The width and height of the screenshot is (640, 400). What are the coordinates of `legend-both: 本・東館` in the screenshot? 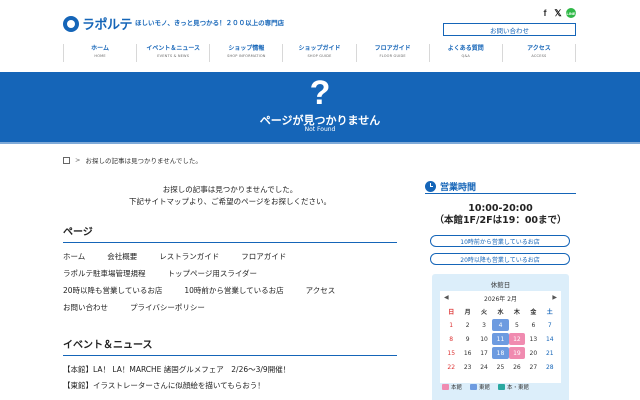 It's located at (513, 387).